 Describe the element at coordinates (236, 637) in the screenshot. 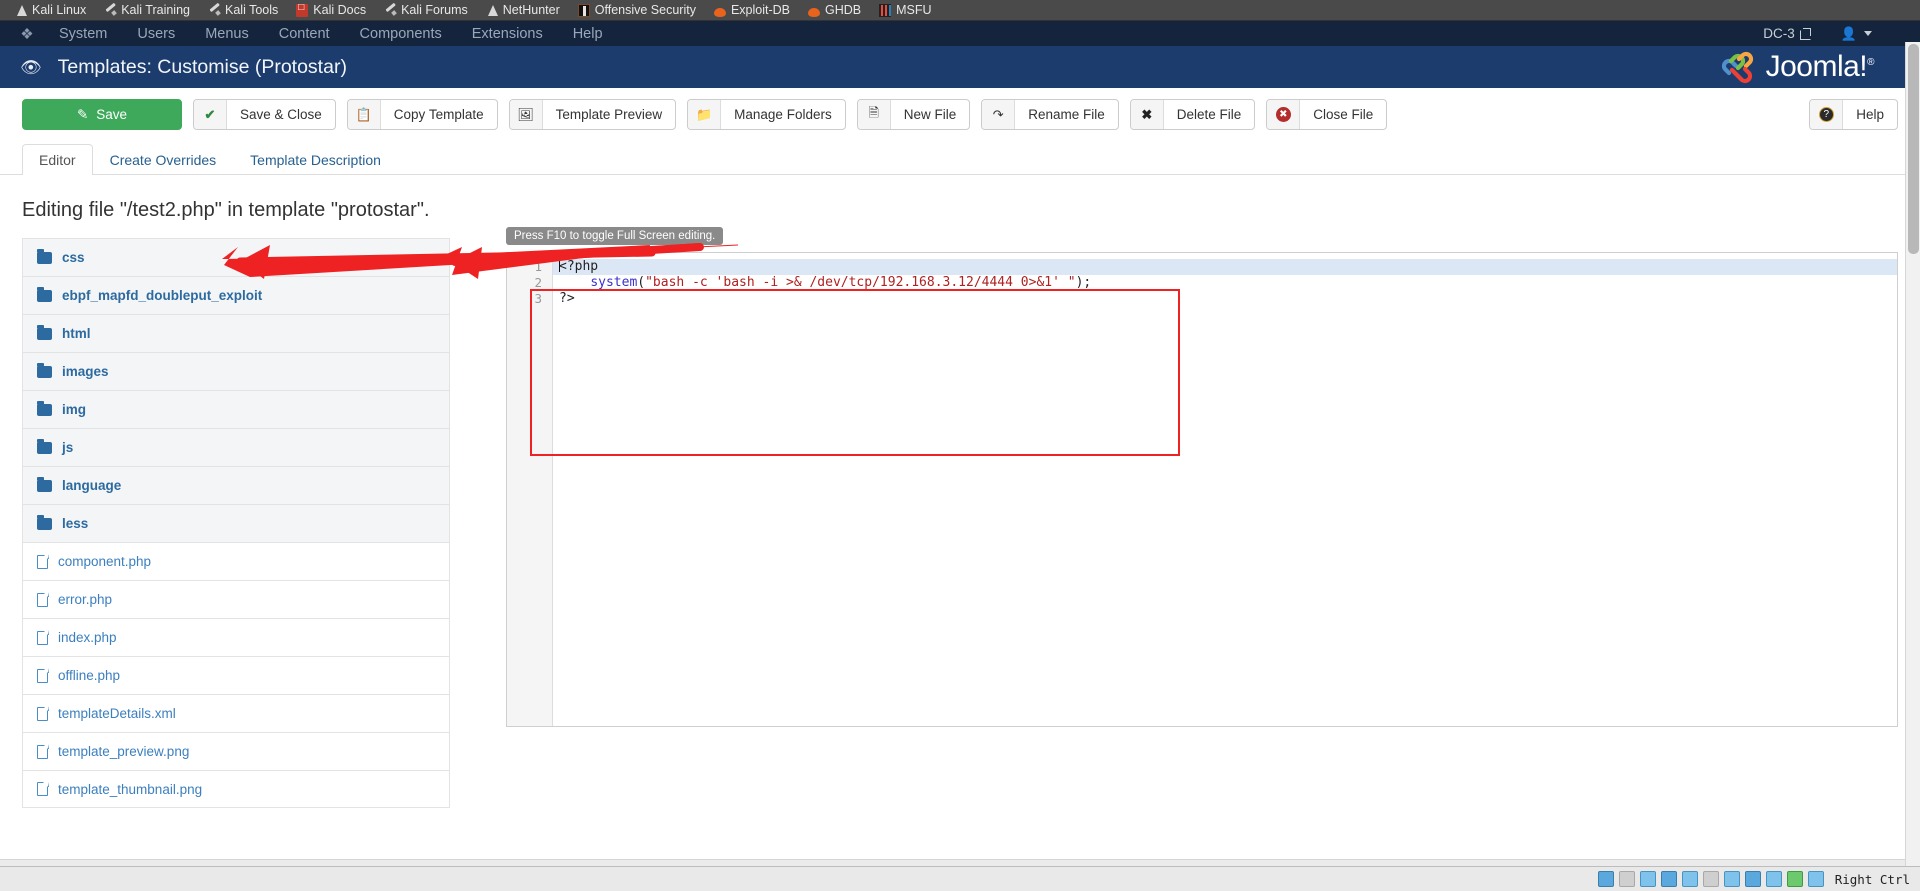

I see `tree-file-index-php: index.php` at that location.